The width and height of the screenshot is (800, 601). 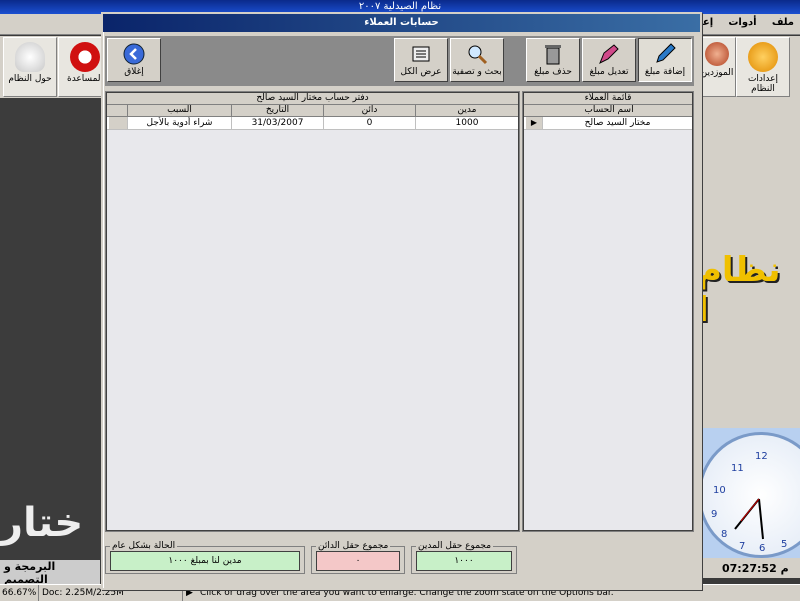 I want to click on clock-face-icon: 12 11 10 9 8 7 6 5, so click(x=749, y=495).